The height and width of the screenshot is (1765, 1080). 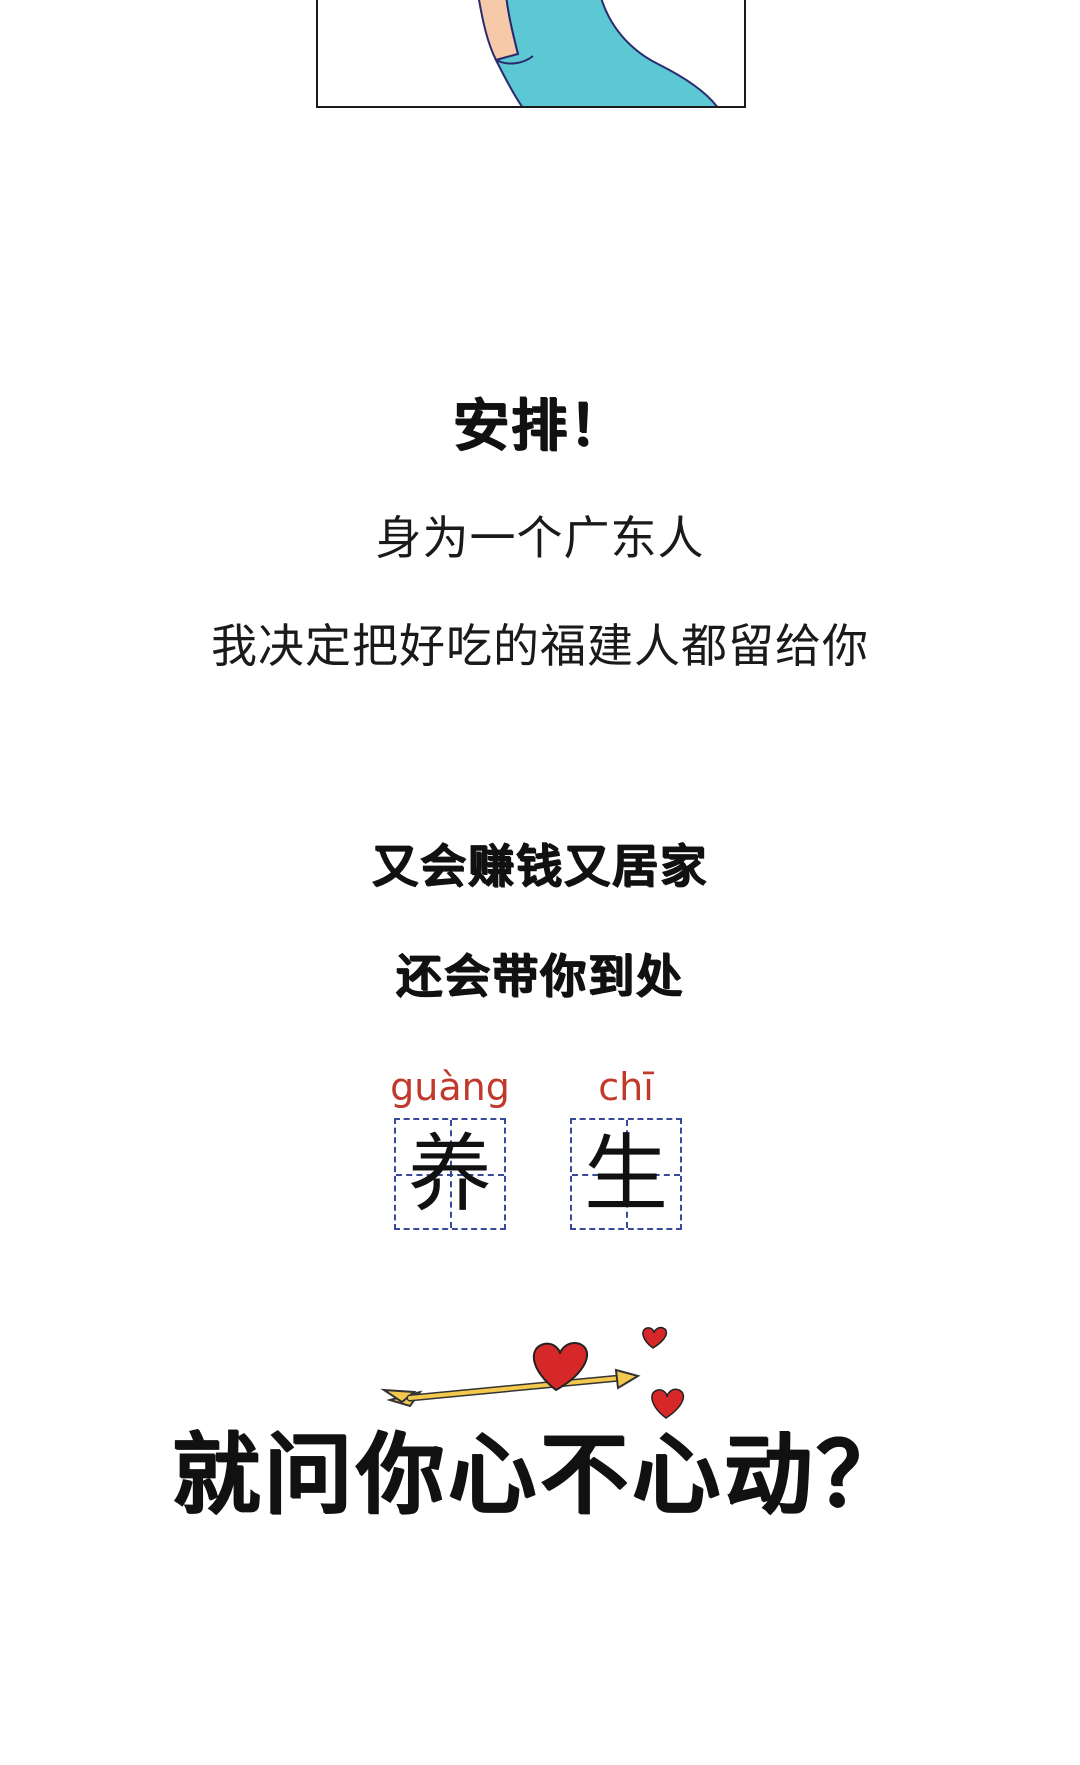 I want to click on tianzige-grid: 生, so click(x=626, y=1174).